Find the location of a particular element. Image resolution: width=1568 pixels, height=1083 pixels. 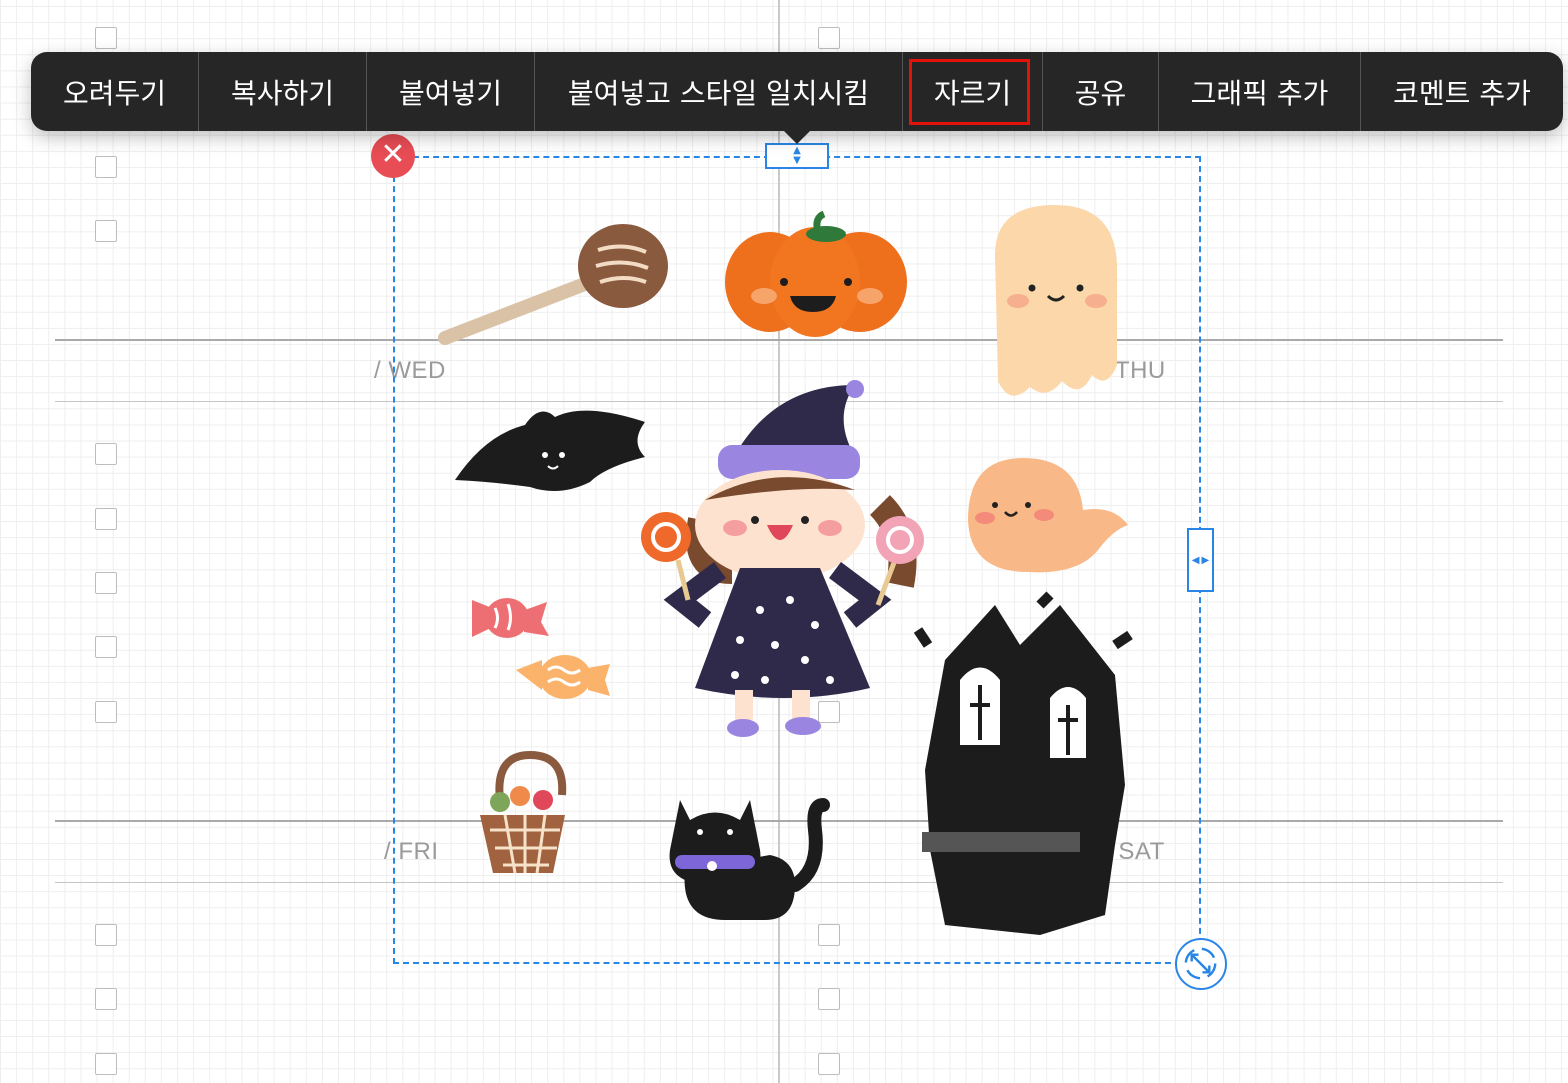

menu-item-paste-and-match-style: 붙여넣고 스타일 일치시킴 is located at coordinates (719, 91).